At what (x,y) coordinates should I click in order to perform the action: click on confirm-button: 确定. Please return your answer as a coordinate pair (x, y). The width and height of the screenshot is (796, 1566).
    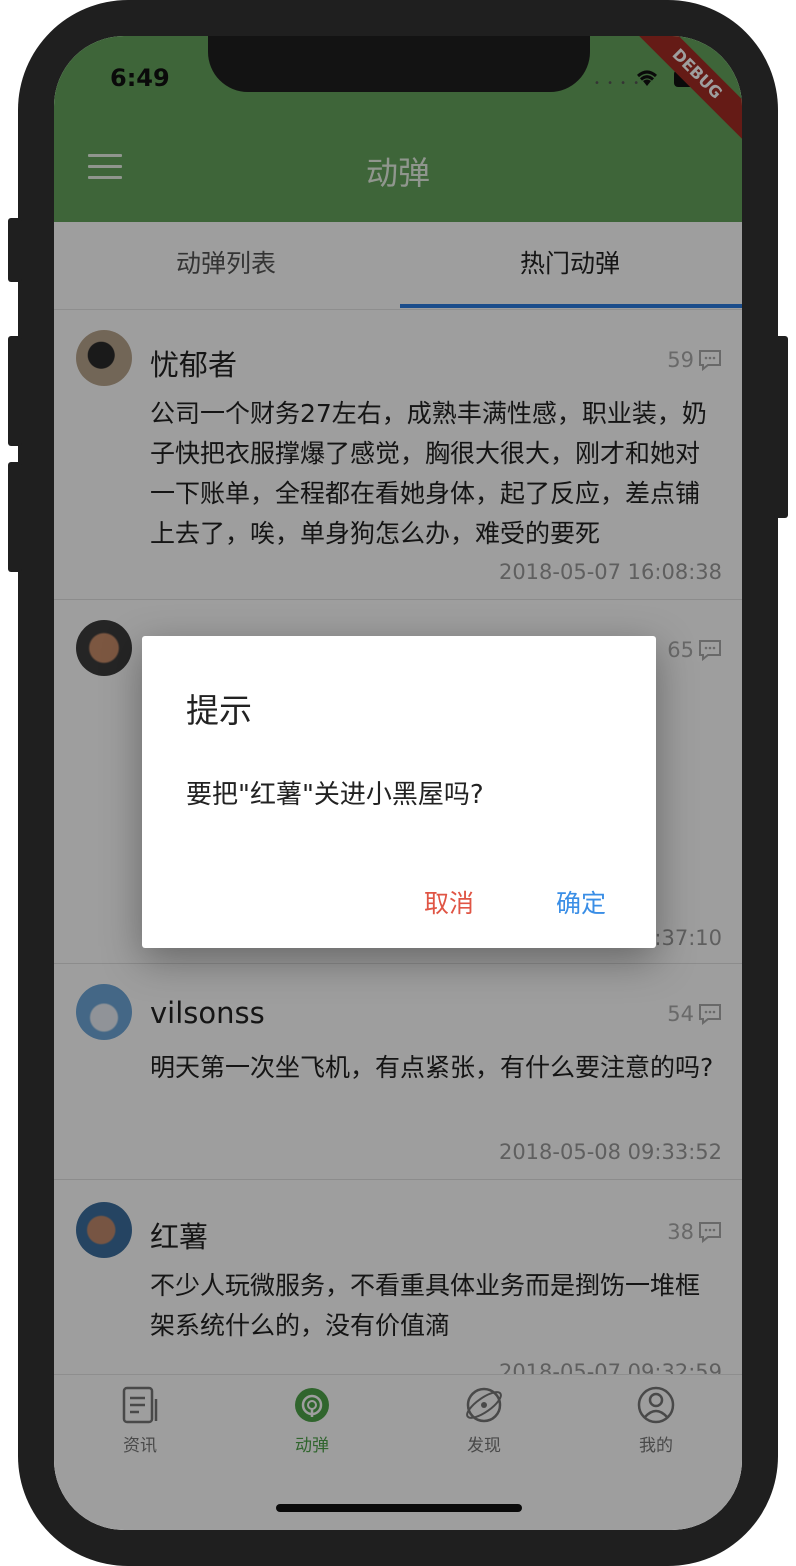
    Looking at the image, I should click on (581, 902).